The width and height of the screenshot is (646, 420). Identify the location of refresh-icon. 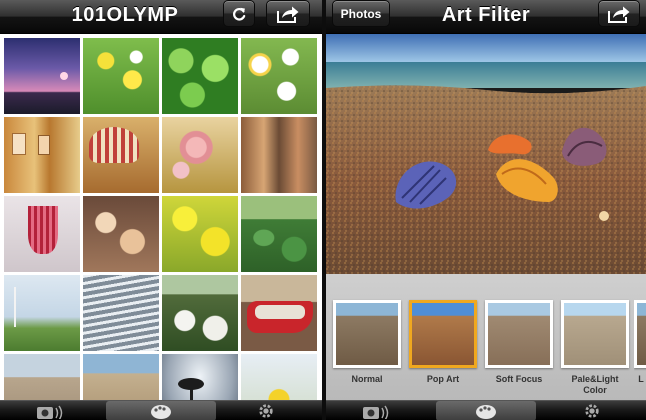
(239, 13).